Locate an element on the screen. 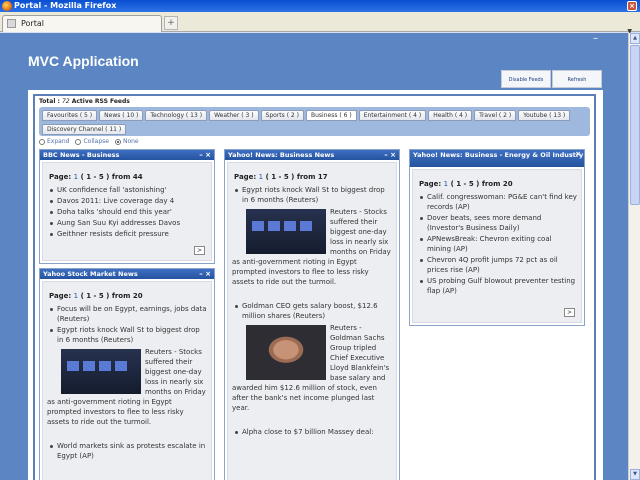 This screenshot has width=640, height=480. page-icon is located at coordinates (11, 23).